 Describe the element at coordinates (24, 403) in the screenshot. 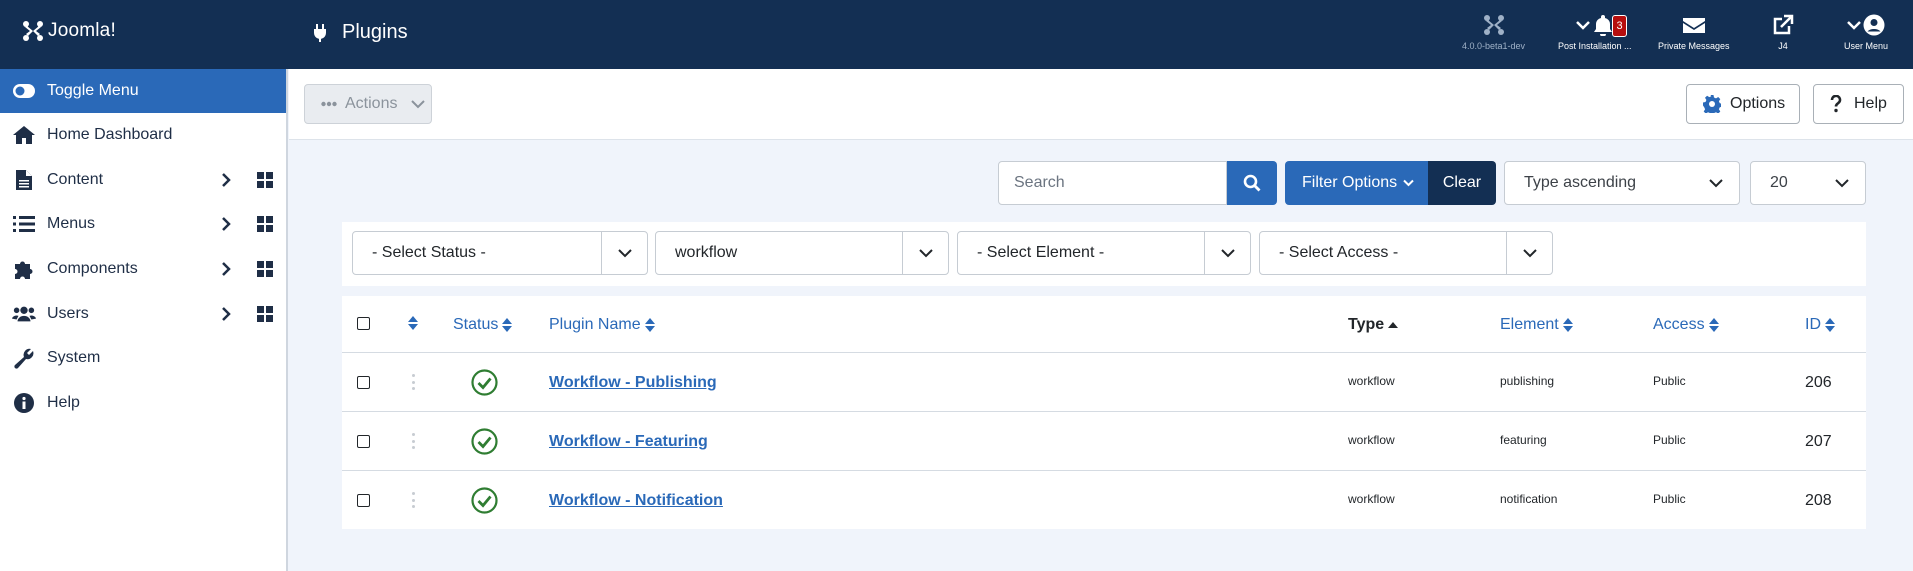

I see `info-icon` at that location.